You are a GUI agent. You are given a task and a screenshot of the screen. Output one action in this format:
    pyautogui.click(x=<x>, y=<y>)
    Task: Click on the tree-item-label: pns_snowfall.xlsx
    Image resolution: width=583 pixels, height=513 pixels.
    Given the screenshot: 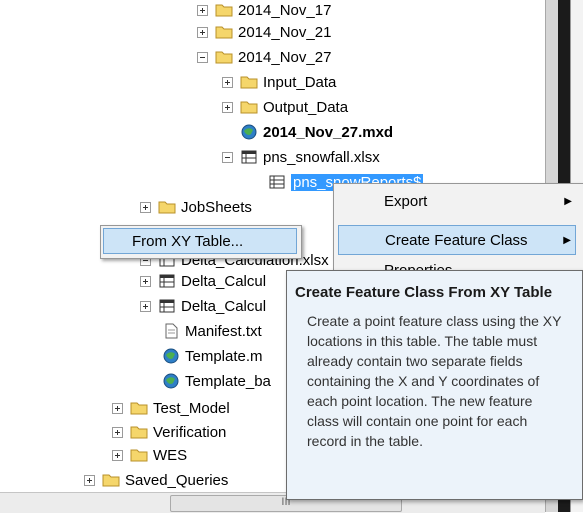 What is the action you would take?
    pyautogui.click(x=321, y=157)
    